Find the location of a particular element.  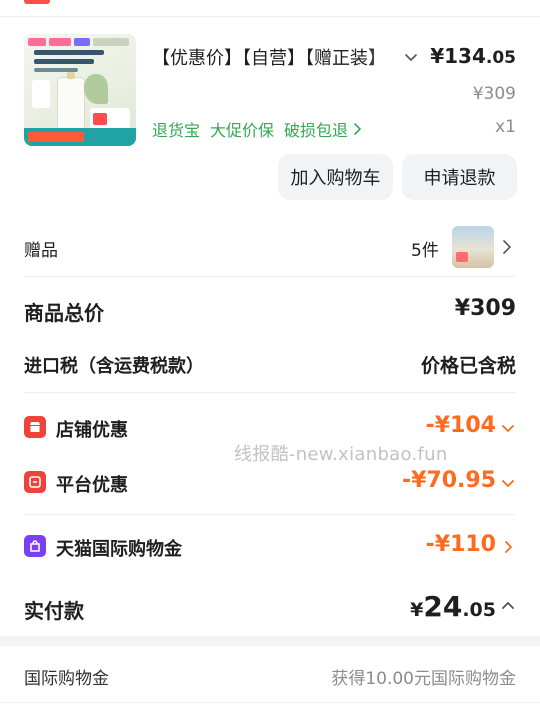

payment-amount-main: 24 is located at coordinates (443, 606).